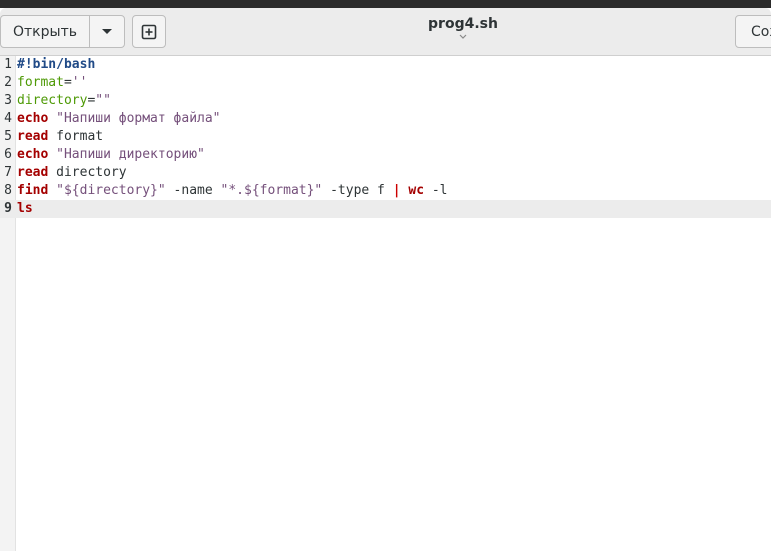 Image resolution: width=771 pixels, height=551 pixels. Describe the element at coordinates (436, 190) in the screenshot. I see `code-token: -l` at that location.